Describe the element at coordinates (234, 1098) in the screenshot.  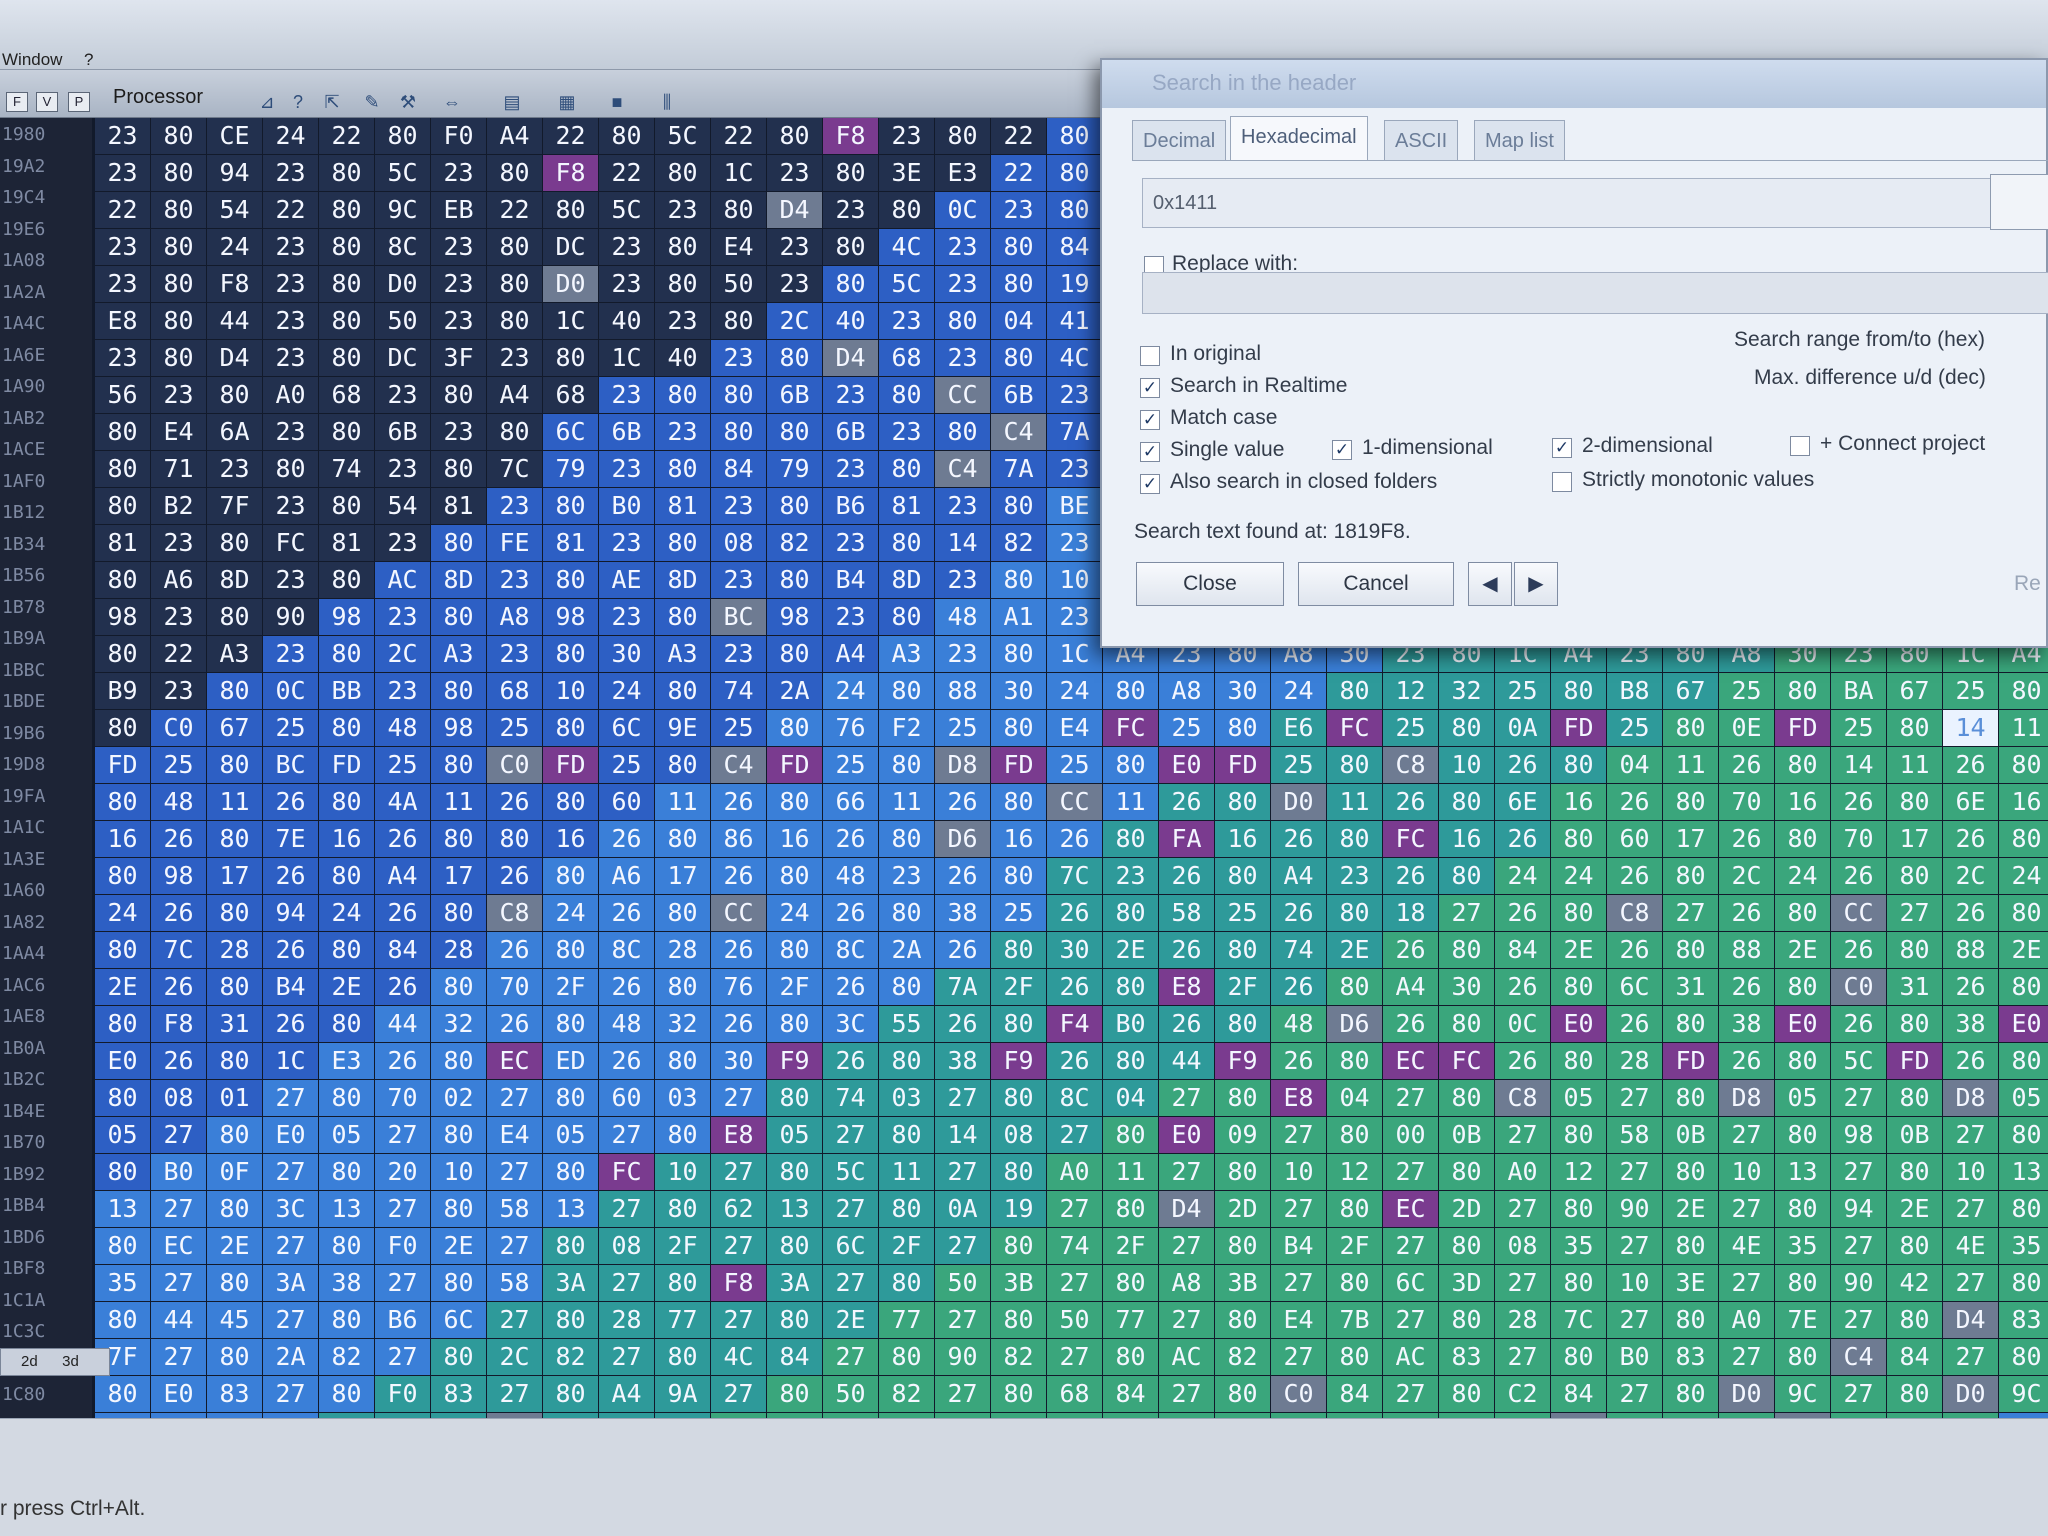
I see `hex-cell: 01` at that location.